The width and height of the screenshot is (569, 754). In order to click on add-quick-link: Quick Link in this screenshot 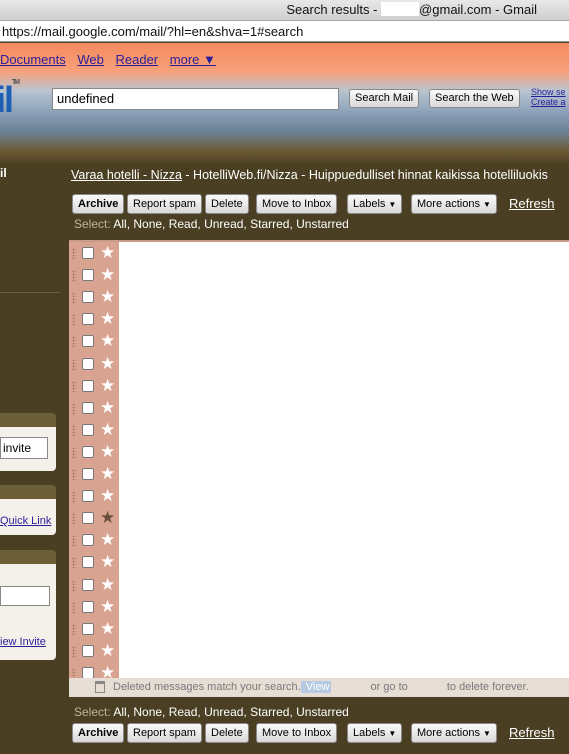, I will do `click(25, 521)`.